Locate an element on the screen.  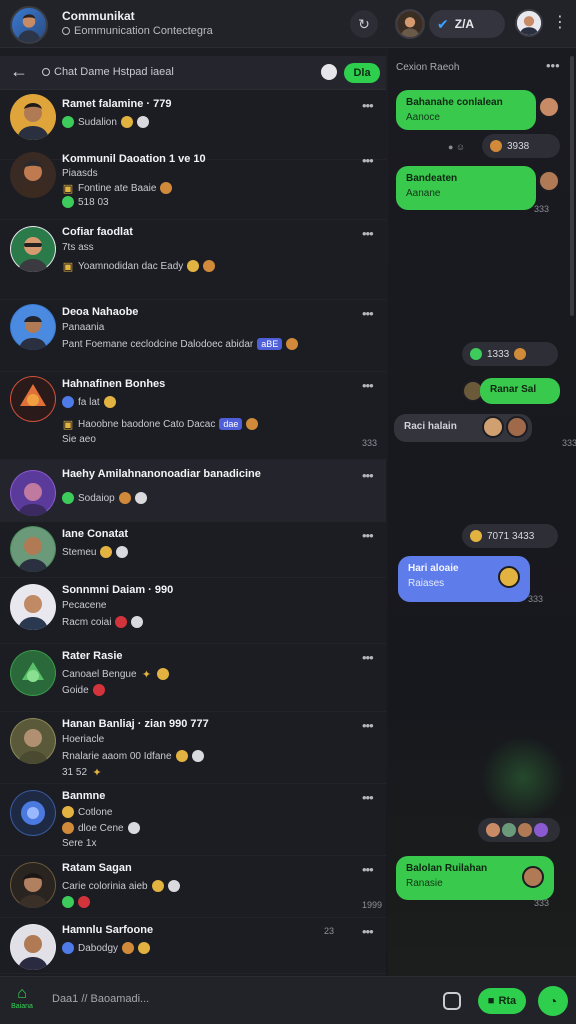
reaction-bar: 7071 3433 is located at coordinates (510, 536).